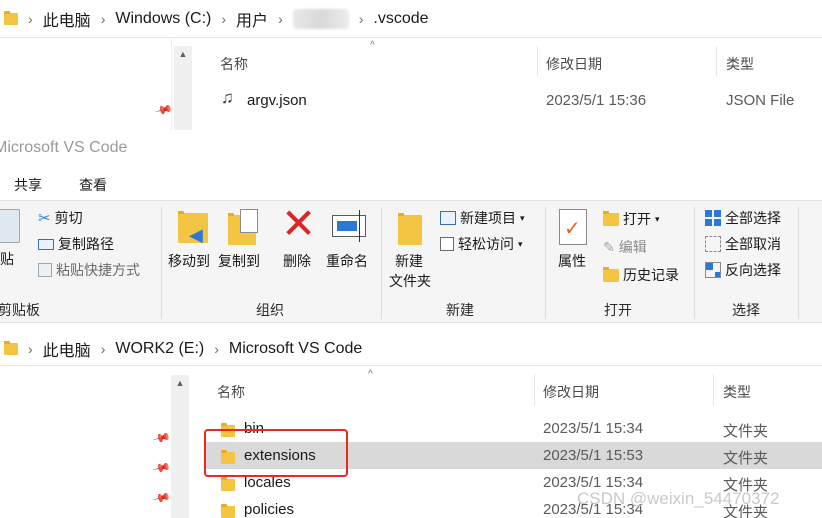 The height and width of the screenshot is (518, 822). I want to click on file-row: ♫ argv.json 2023/5/1 15:36 JSON File, so click(513, 100).